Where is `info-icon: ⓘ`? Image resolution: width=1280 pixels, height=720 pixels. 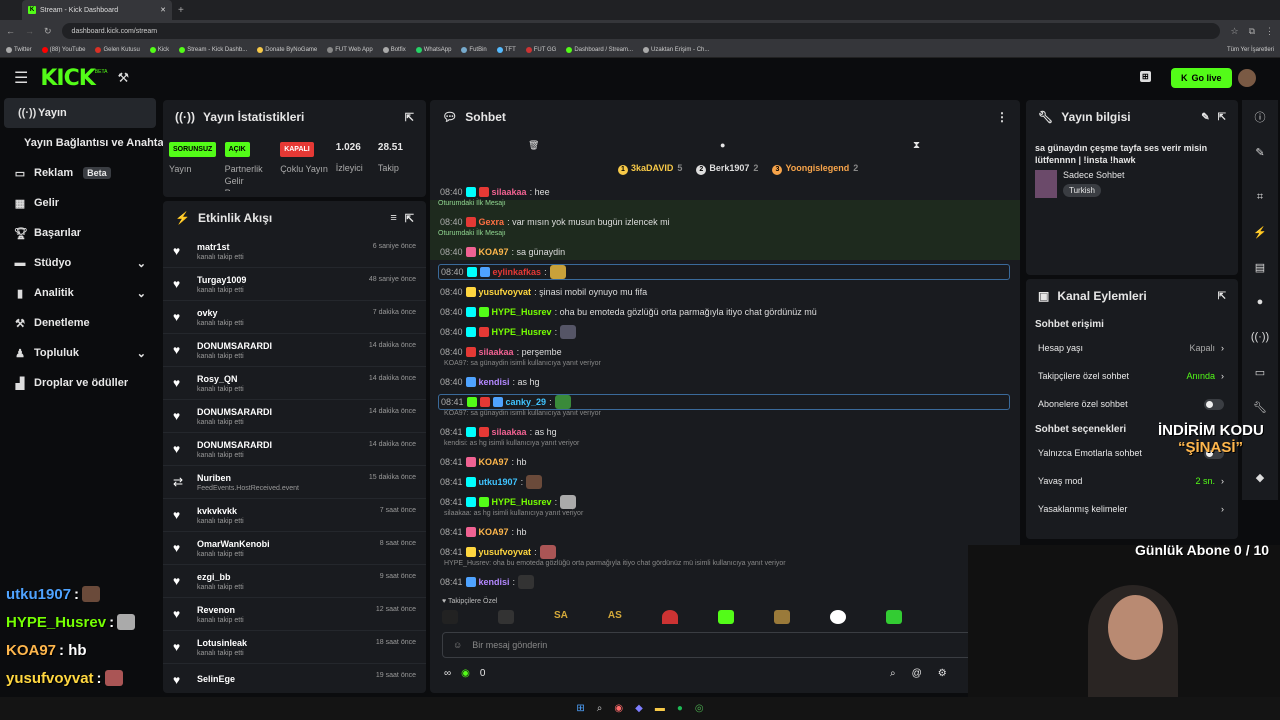 info-icon: ⓘ is located at coordinates (1260, 117).